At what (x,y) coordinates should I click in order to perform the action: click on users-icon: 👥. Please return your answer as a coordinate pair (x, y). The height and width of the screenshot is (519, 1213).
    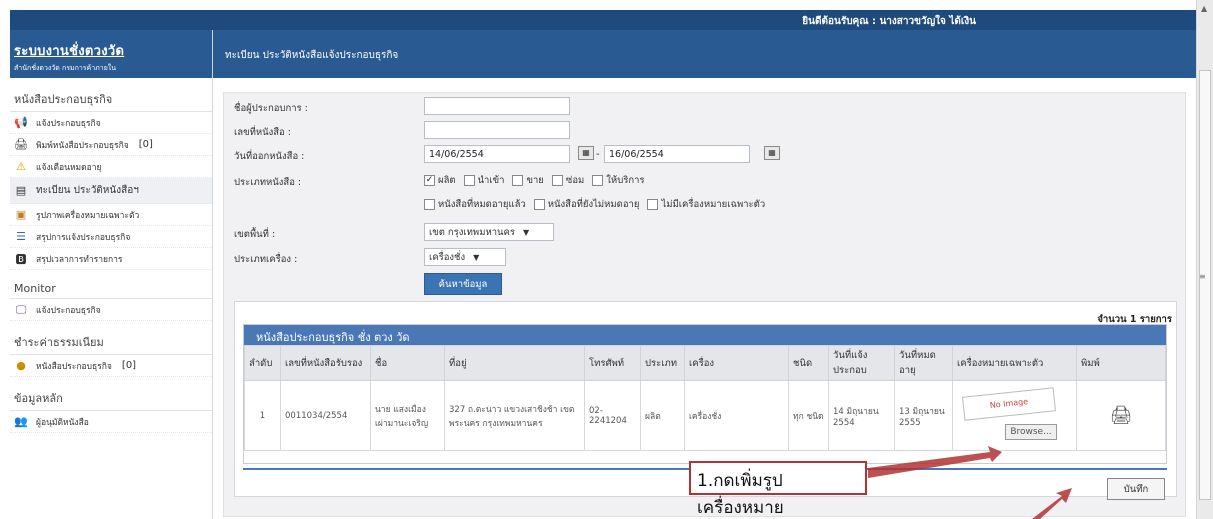
    Looking at the image, I should click on (21, 421).